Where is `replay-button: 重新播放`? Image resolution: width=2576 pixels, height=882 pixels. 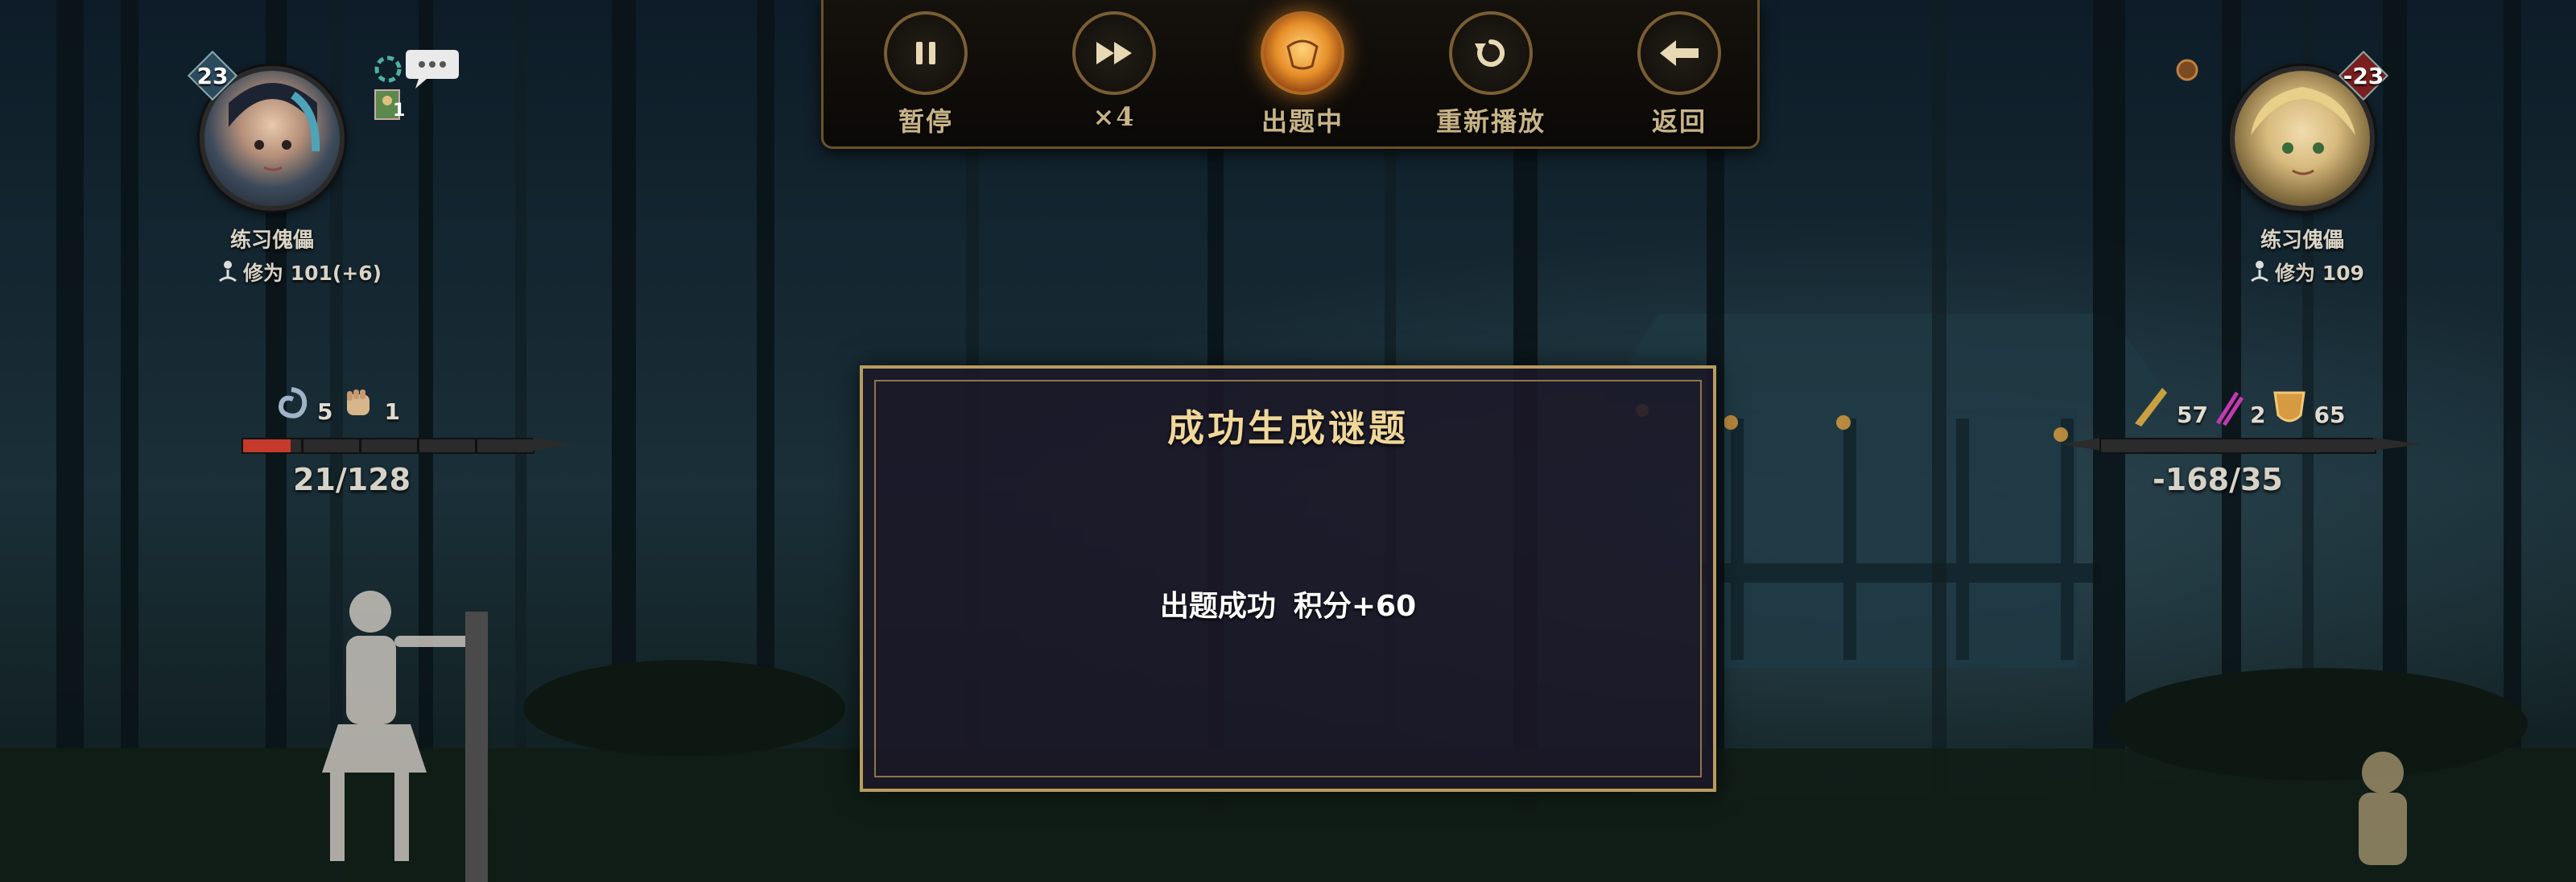
replay-button: 重新播放 is located at coordinates (1490, 75).